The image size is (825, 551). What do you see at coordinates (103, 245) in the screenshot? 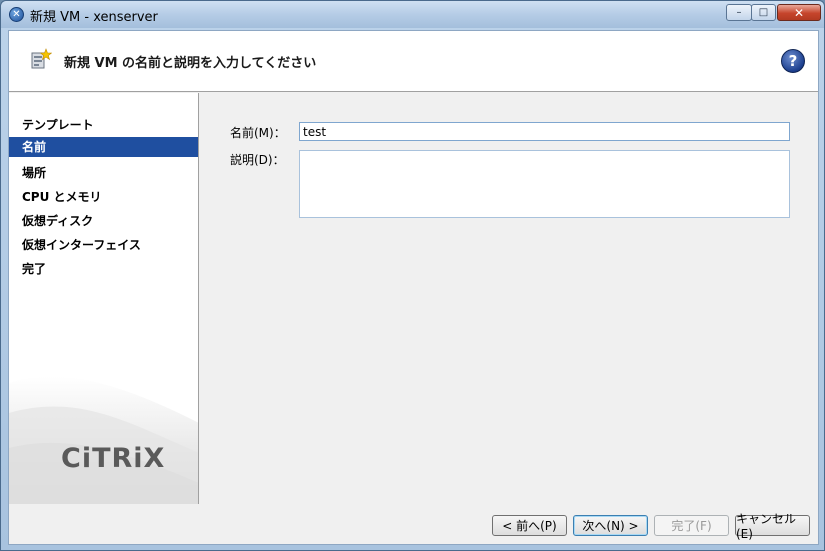
I see `step-virtual-interface: 仮想インターフェイス` at bounding box center [103, 245].